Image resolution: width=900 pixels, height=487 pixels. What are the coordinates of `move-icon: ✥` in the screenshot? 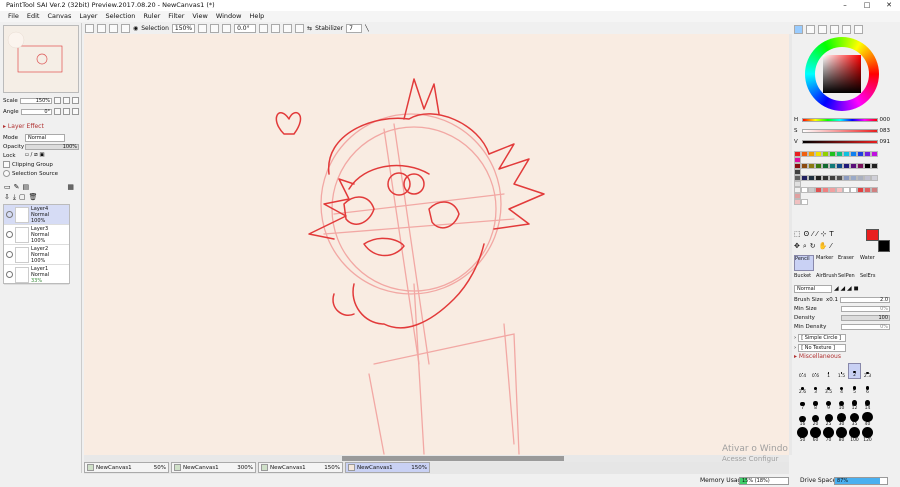 It's located at (797, 246).